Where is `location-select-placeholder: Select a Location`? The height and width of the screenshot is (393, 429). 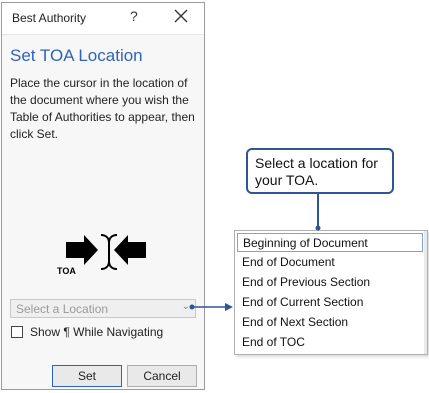
location-select-placeholder: Select a Location is located at coordinates (62, 309).